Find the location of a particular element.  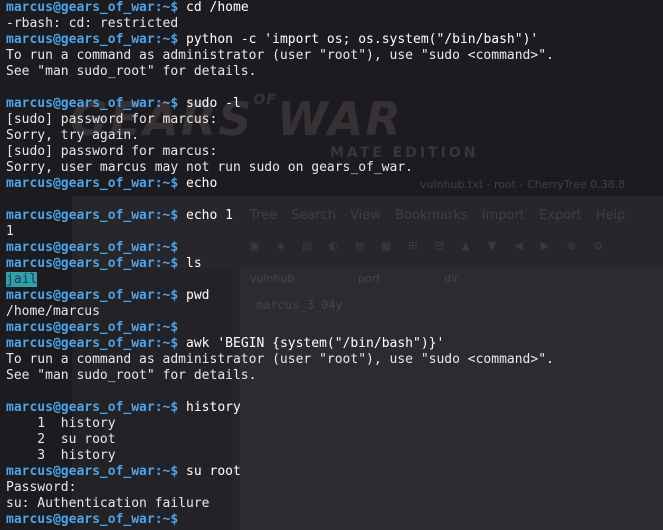

command-text: sudo -l is located at coordinates (209, 103).